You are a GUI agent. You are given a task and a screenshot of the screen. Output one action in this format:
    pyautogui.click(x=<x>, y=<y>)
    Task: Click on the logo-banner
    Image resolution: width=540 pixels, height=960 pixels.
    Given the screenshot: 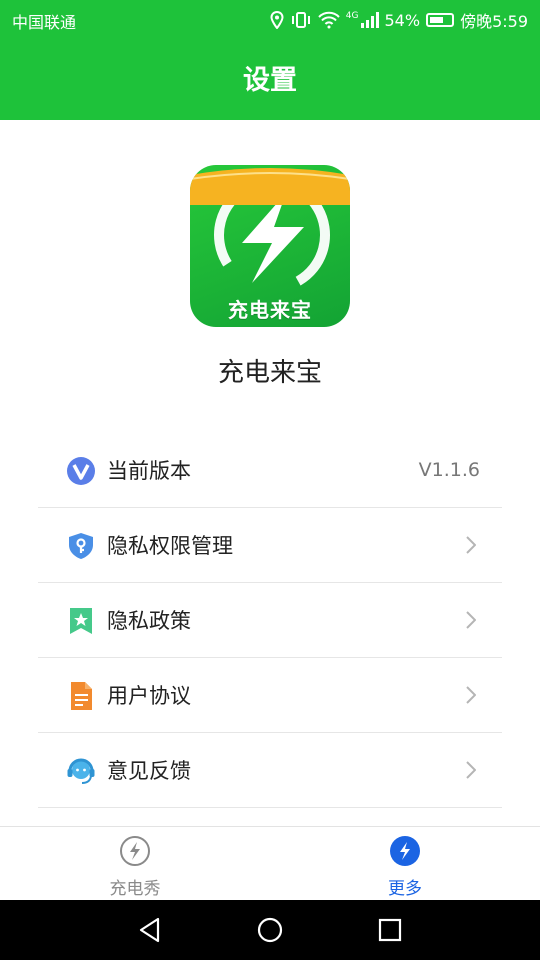 What is the action you would take?
    pyautogui.click(x=270, y=186)
    